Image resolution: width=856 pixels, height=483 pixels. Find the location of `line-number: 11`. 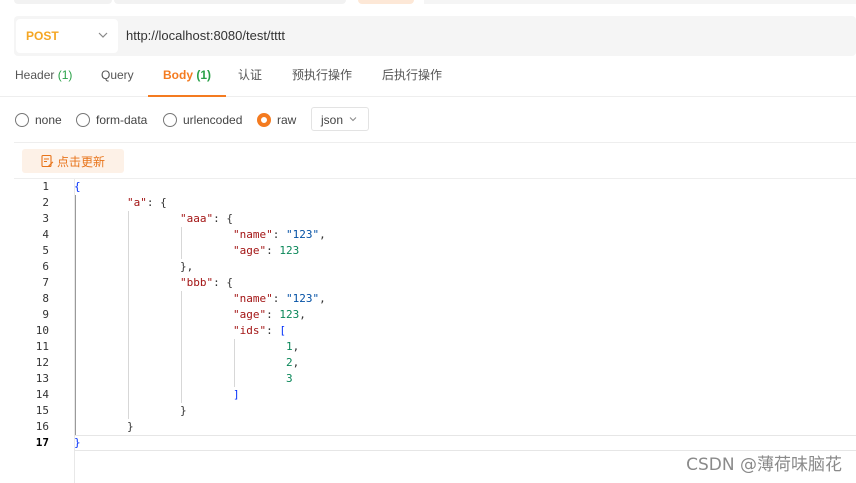

line-number: 11 is located at coordinates (42, 346).